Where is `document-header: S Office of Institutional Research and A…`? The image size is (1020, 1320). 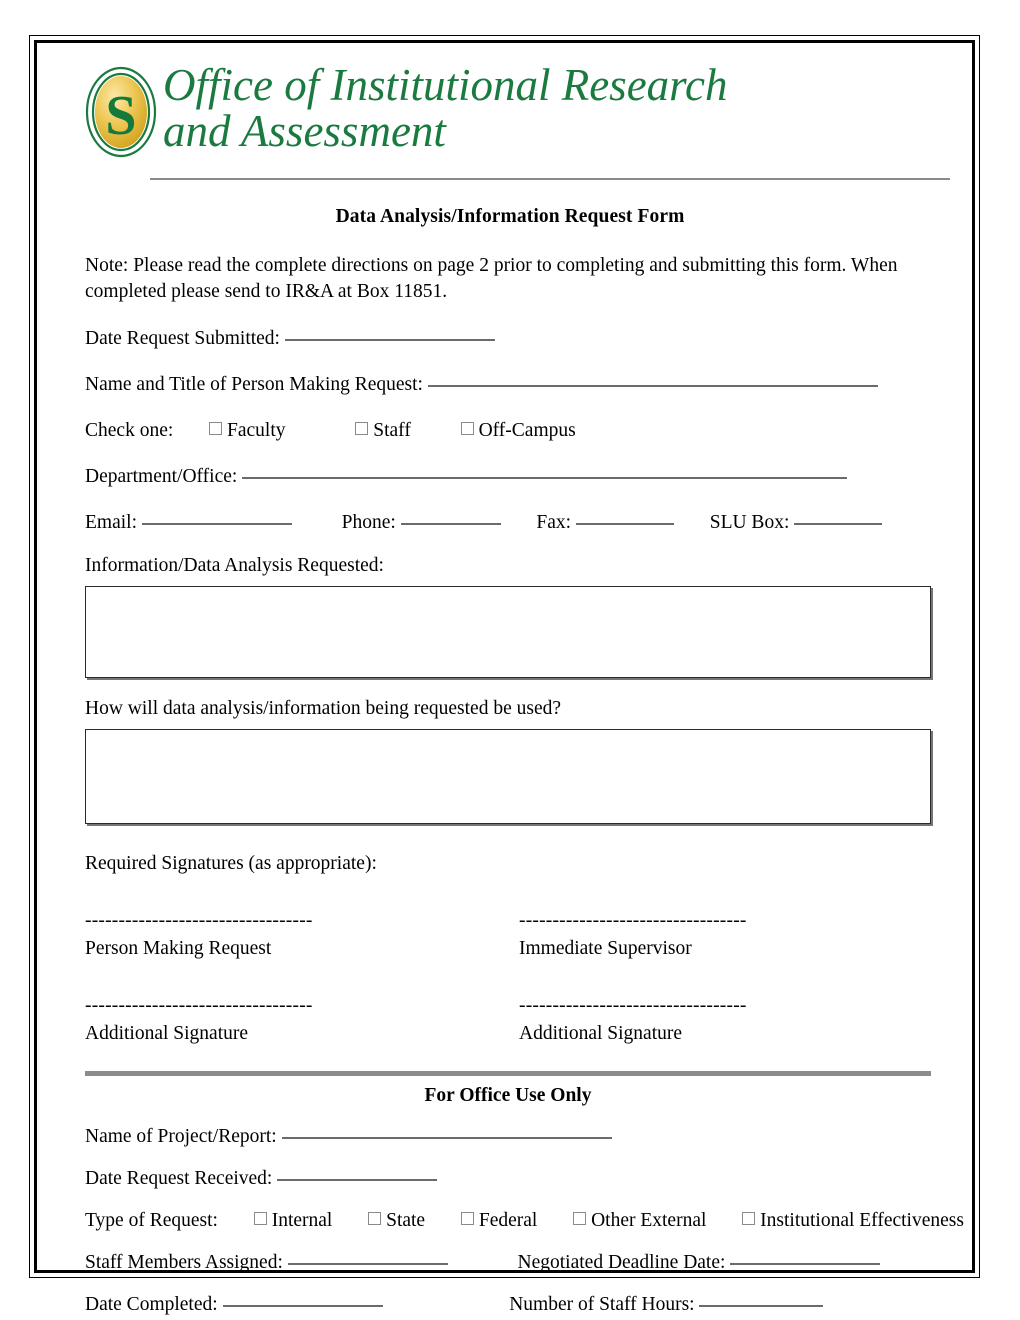
document-header: S Office of Institutional Research and A… is located at coordinates (510, 114).